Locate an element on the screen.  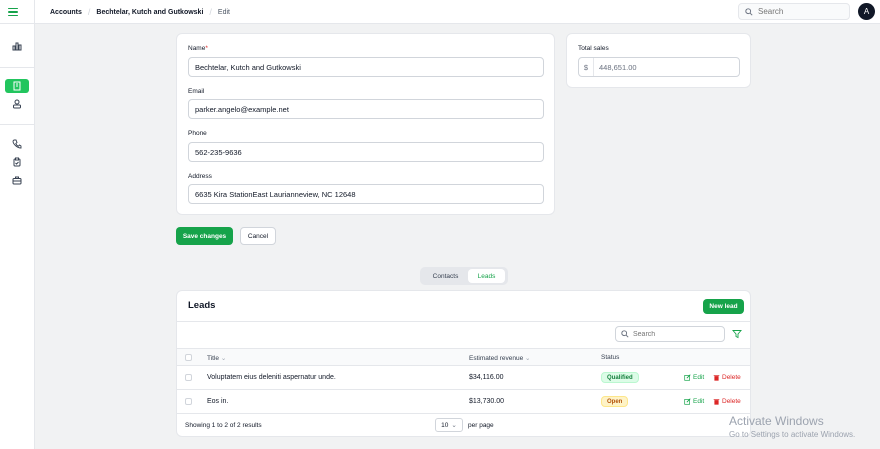
status-badge: Qualified is located at coordinates (620, 377).